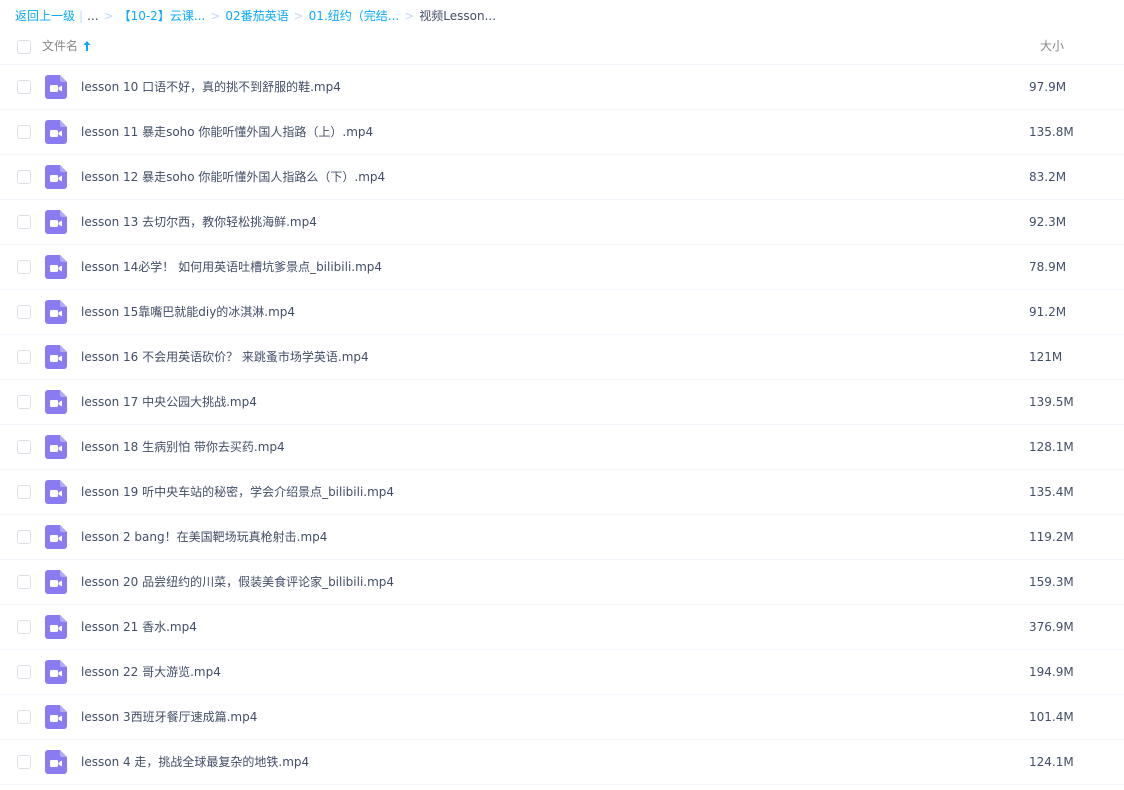 The image size is (1124, 790). I want to click on file-name: lesson 15靠嘴巴就能diy的冰淇淋.mp4, so click(188, 312).